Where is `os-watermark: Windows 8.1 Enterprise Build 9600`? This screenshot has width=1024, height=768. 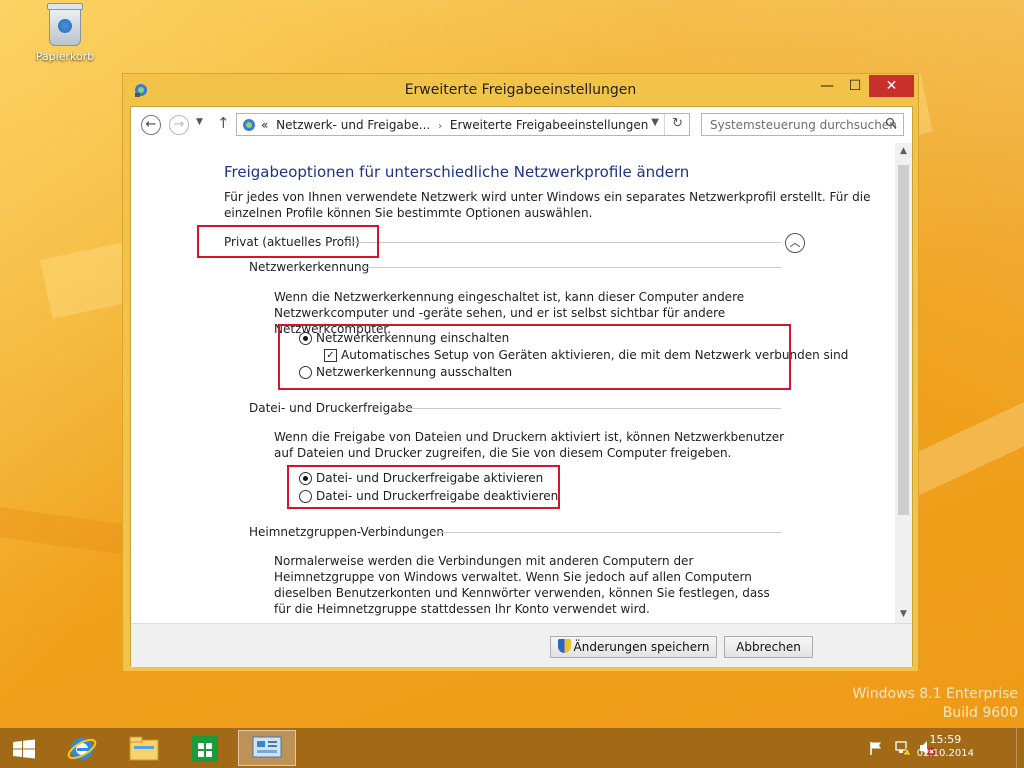
os-watermark: Windows 8.1 Enterprise Build 9600 is located at coordinates (935, 704).